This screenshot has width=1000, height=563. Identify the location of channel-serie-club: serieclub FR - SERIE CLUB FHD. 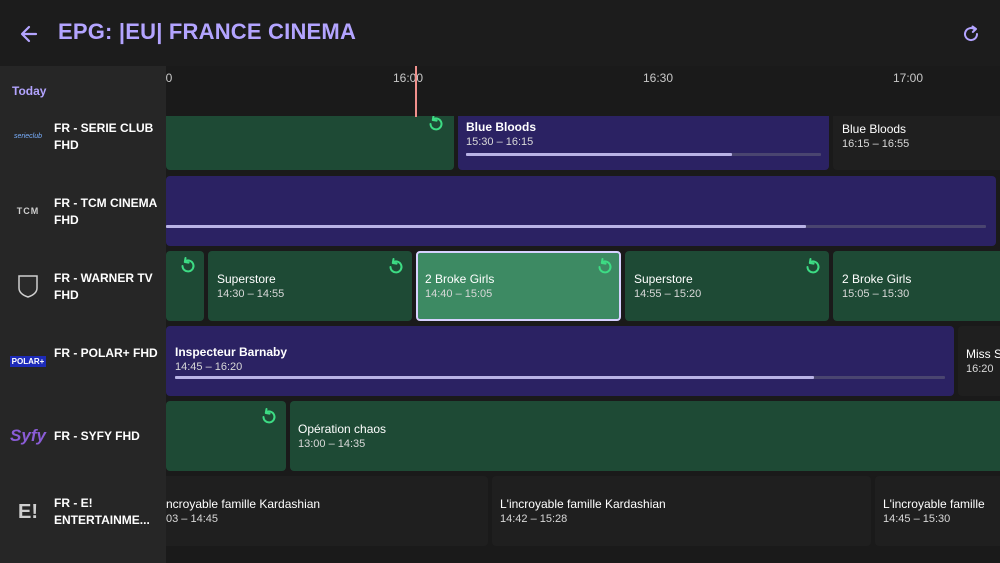
(83, 148).